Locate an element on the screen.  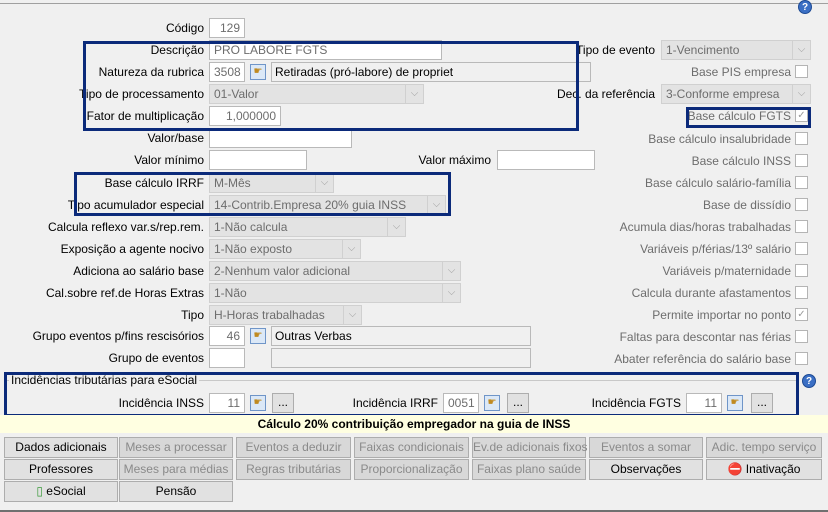
button-label: Eventos a deduzir is located at coordinates (293, 447).